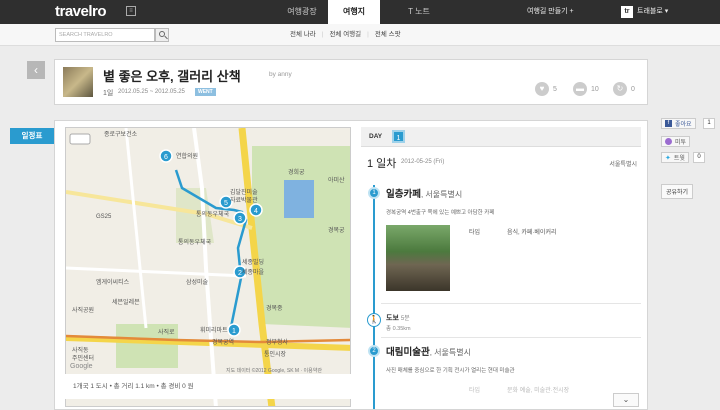  What do you see at coordinates (354, 12) in the screenshot?
I see `nav-destination: 여행지` at bounding box center [354, 12].